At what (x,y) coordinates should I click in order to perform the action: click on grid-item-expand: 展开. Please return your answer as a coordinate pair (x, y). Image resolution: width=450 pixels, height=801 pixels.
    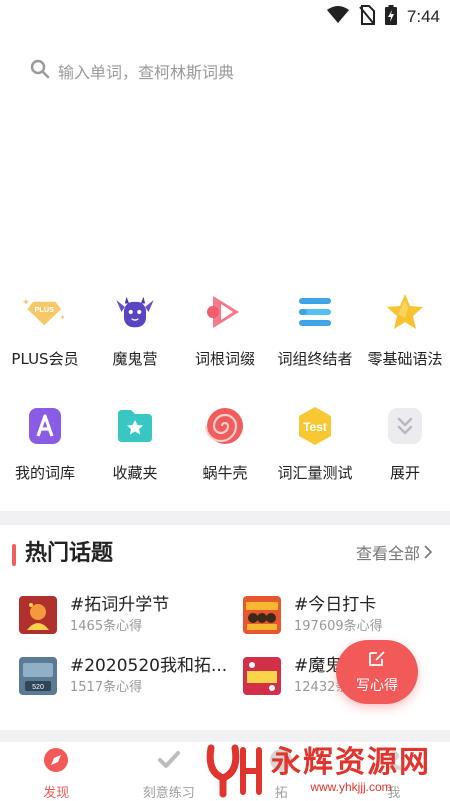
    Looking at the image, I should click on (405, 443).